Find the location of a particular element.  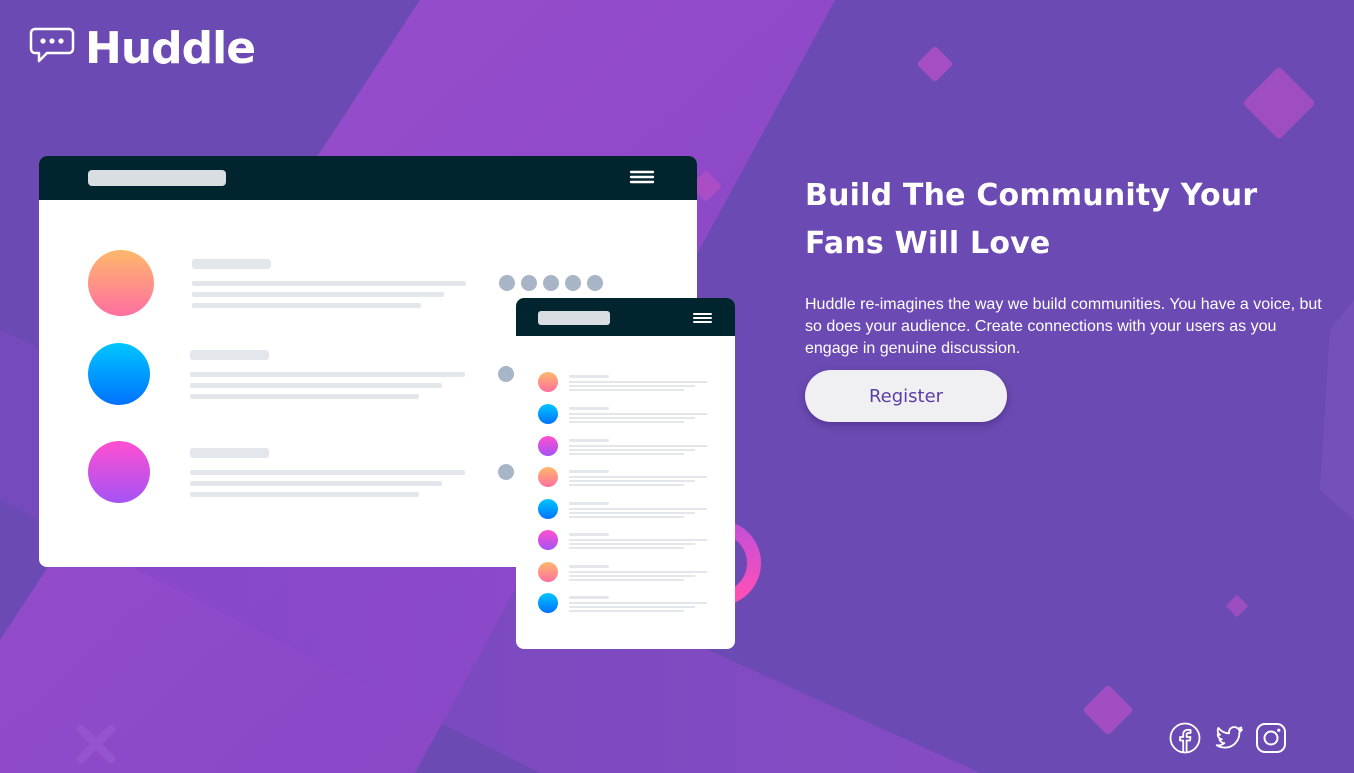

facebook-icon is located at coordinates (1185, 738).